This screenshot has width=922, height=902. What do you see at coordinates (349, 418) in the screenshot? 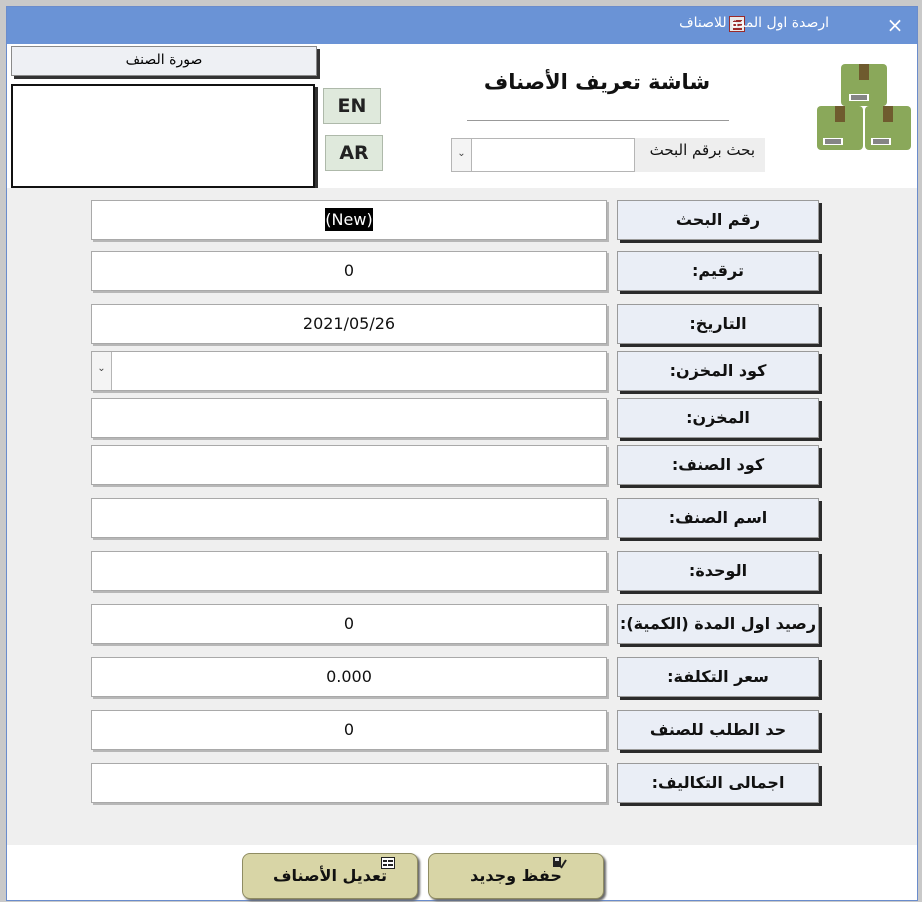
I see `store-field` at bounding box center [349, 418].